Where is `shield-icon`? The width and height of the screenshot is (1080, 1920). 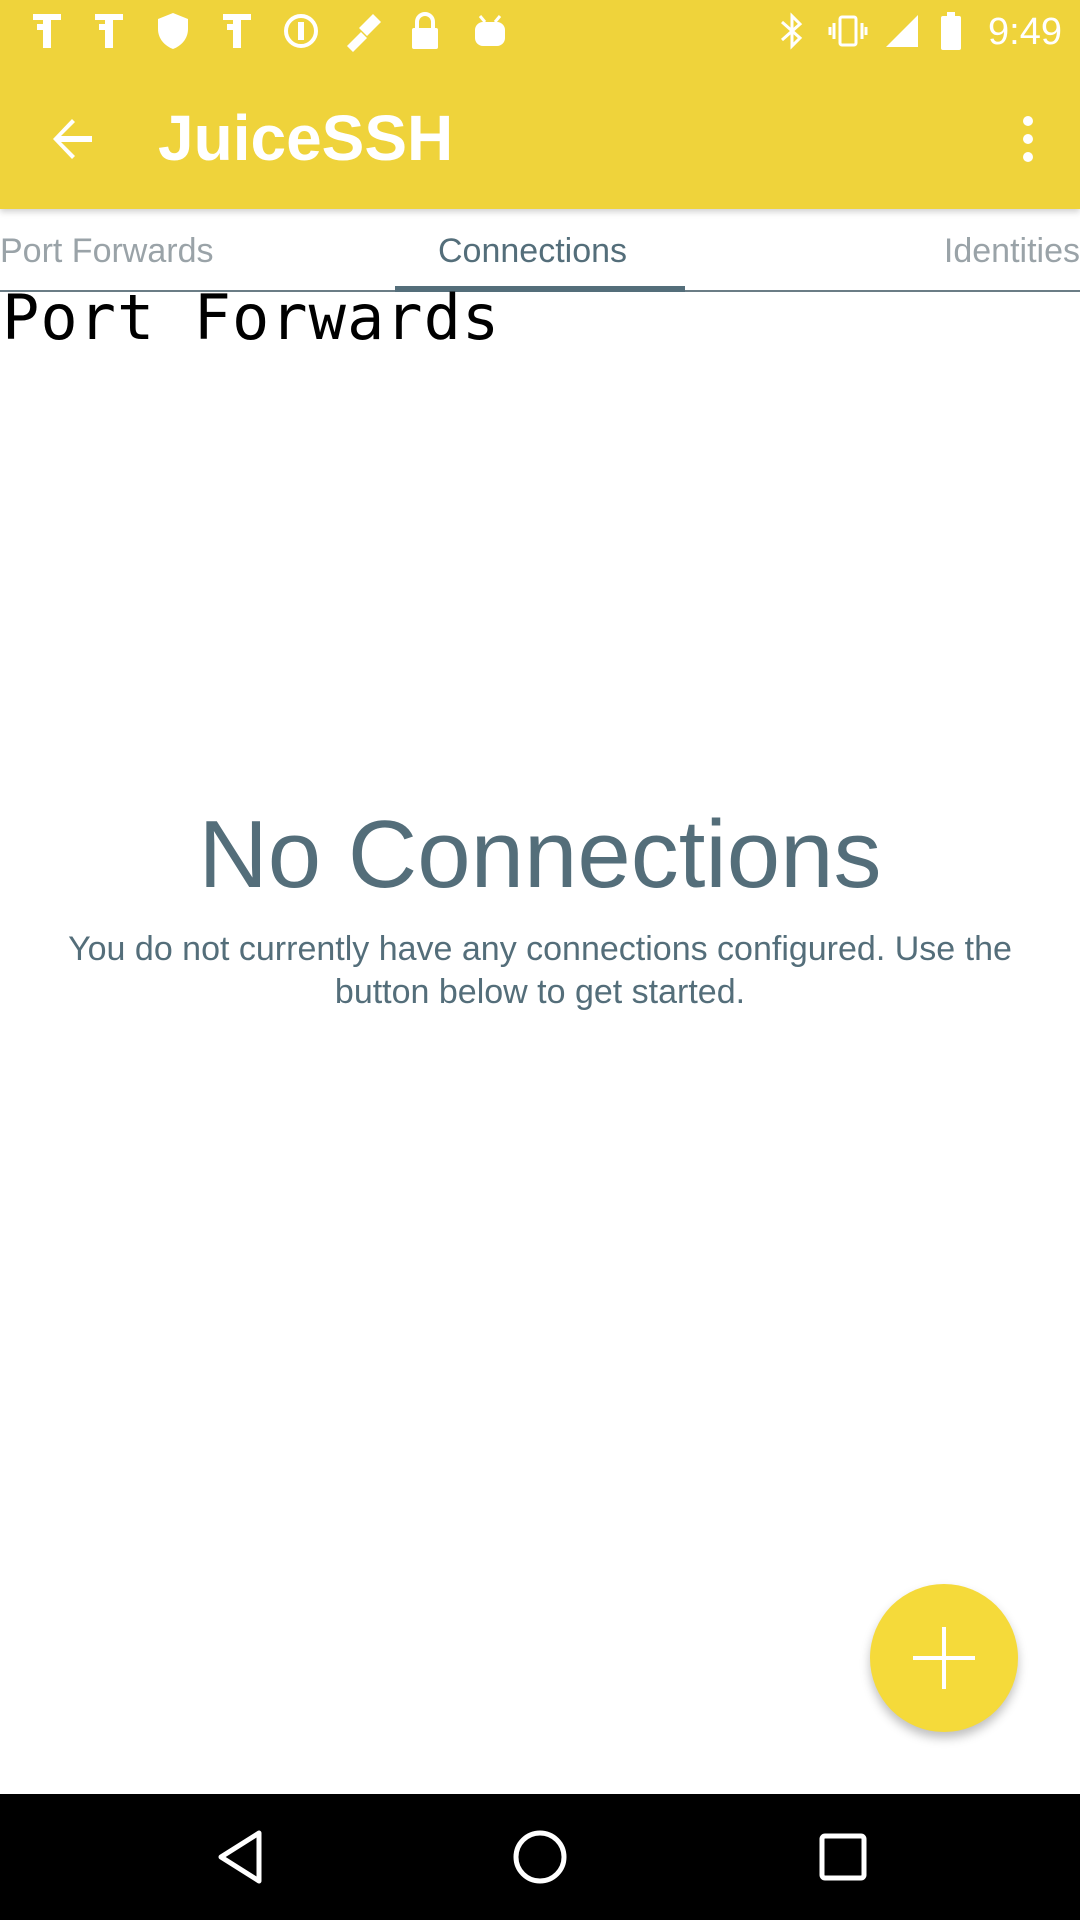
shield-icon is located at coordinates (173, 31).